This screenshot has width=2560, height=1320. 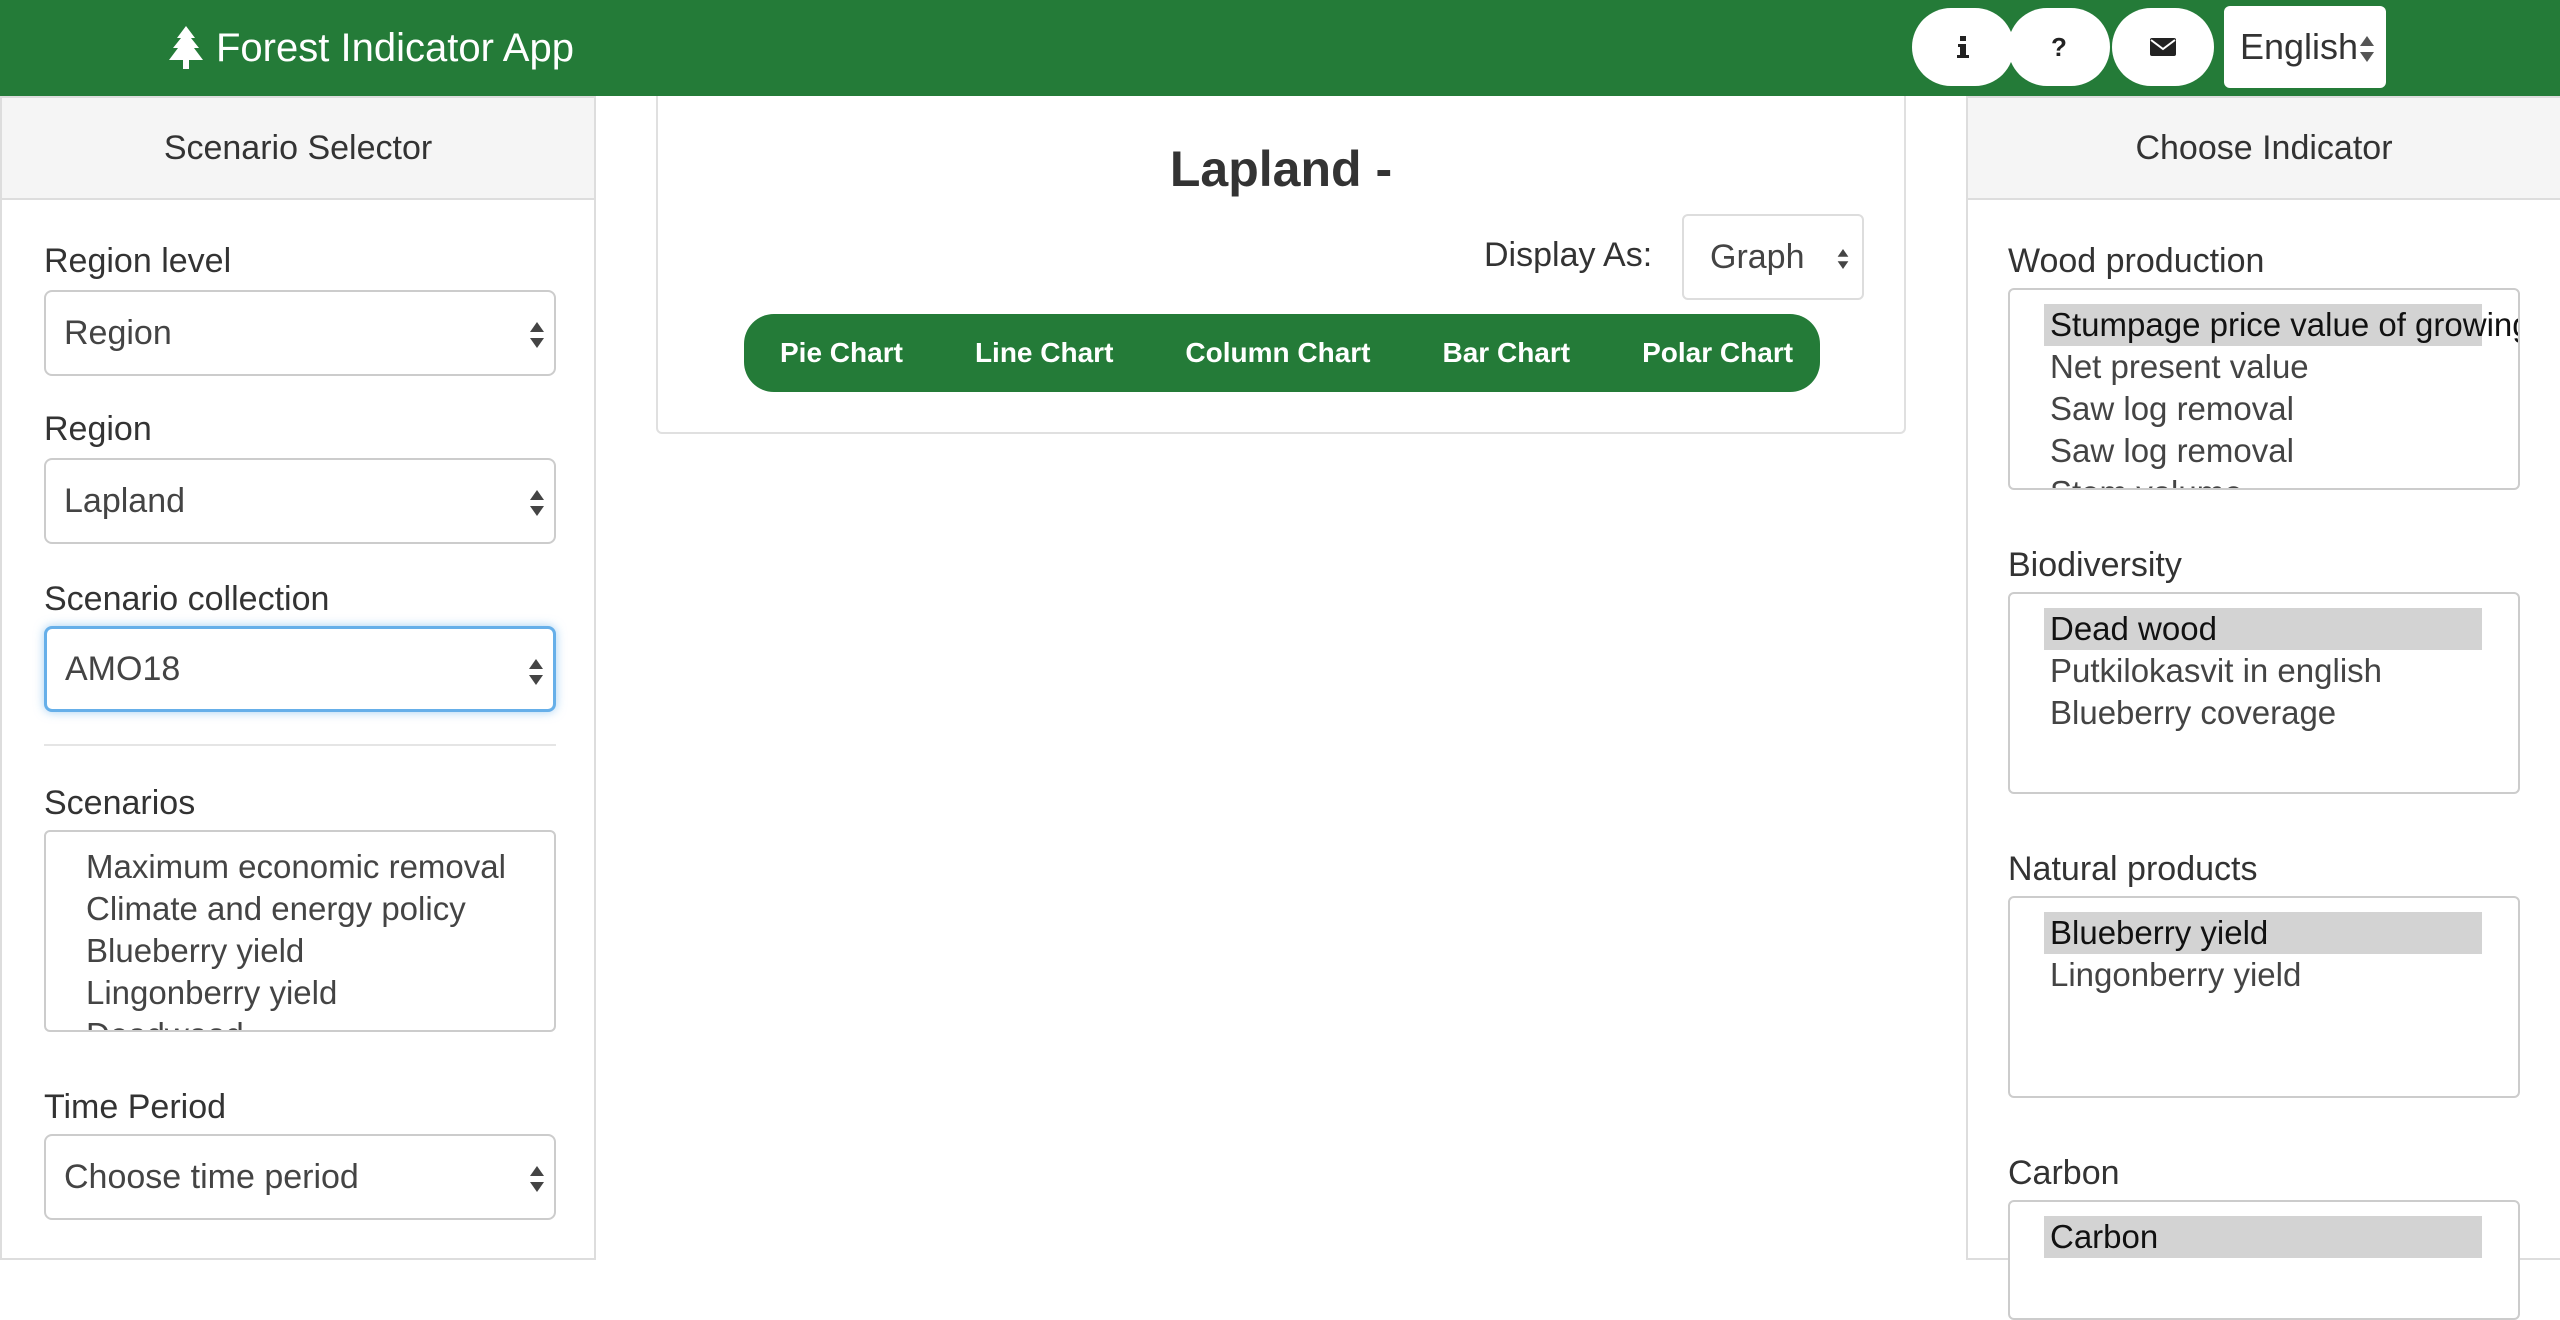 What do you see at coordinates (211, 1176) in the screenshot?
I see `time-period-placeholder: Choose time period` at bounding box center [211, 1176].